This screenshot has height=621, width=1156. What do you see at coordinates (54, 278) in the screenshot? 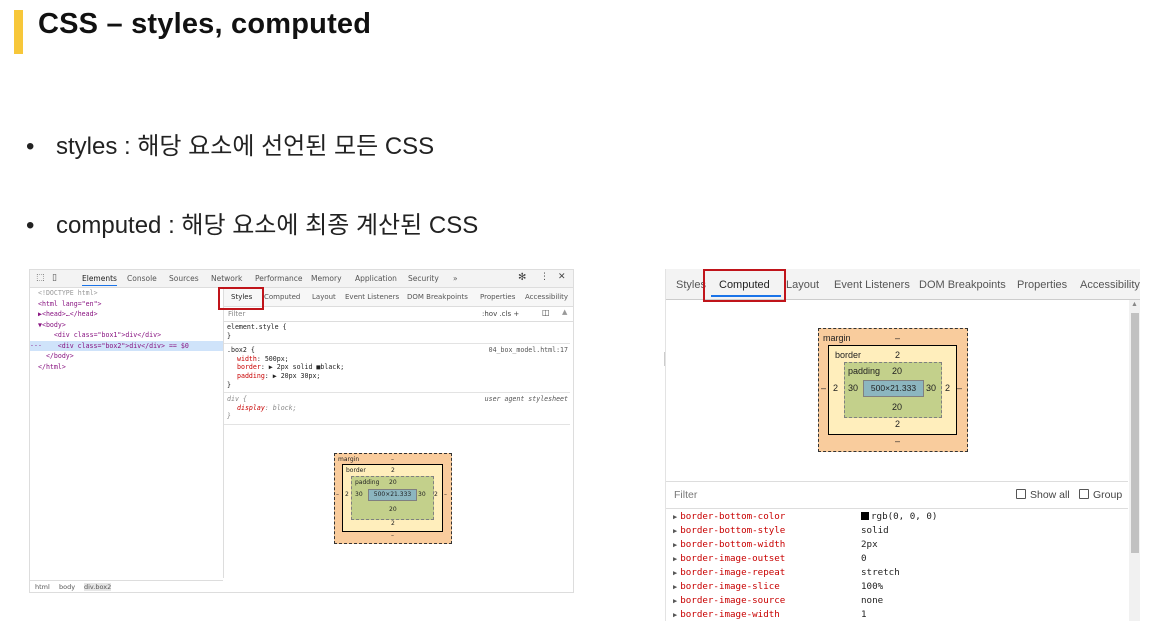
I see `device-icon: ▯` at bounding box center [54, 278].